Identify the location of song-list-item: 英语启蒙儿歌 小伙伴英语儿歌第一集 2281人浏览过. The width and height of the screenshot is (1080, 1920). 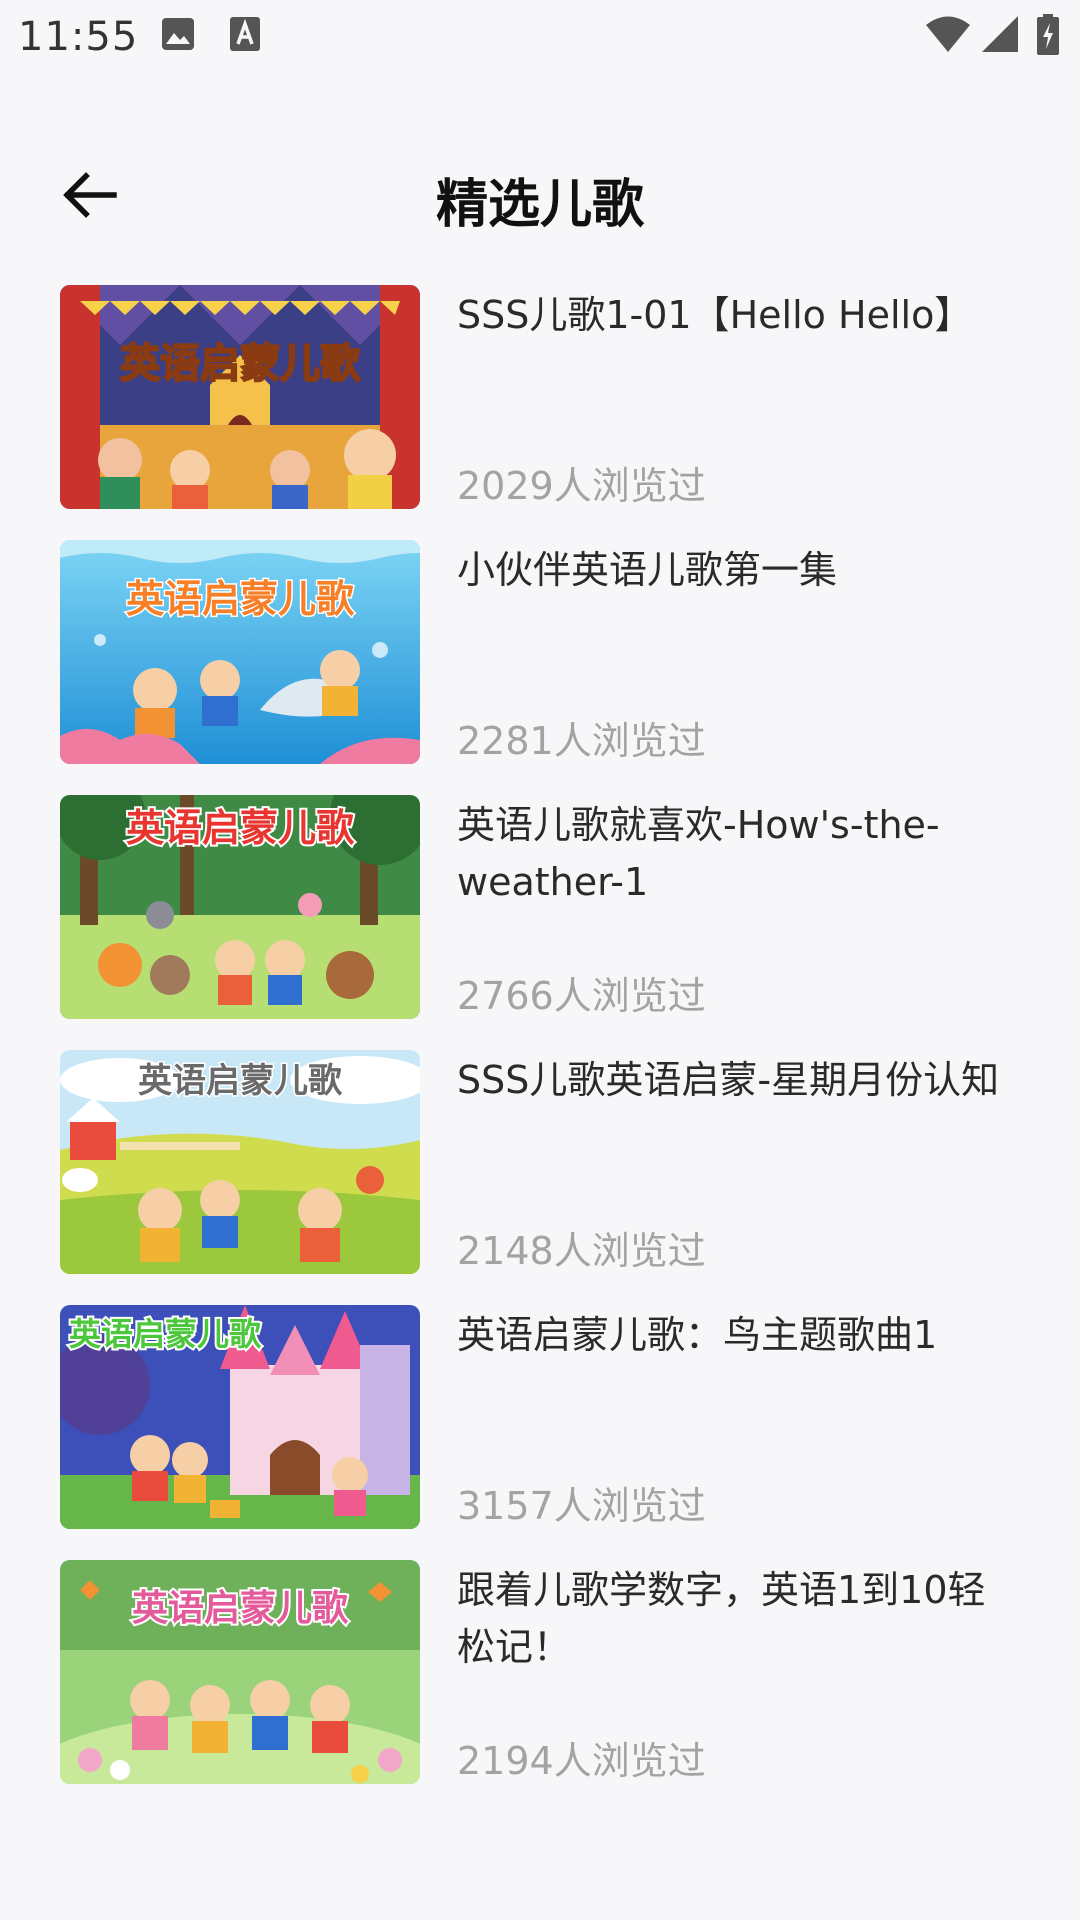
(540, 652).